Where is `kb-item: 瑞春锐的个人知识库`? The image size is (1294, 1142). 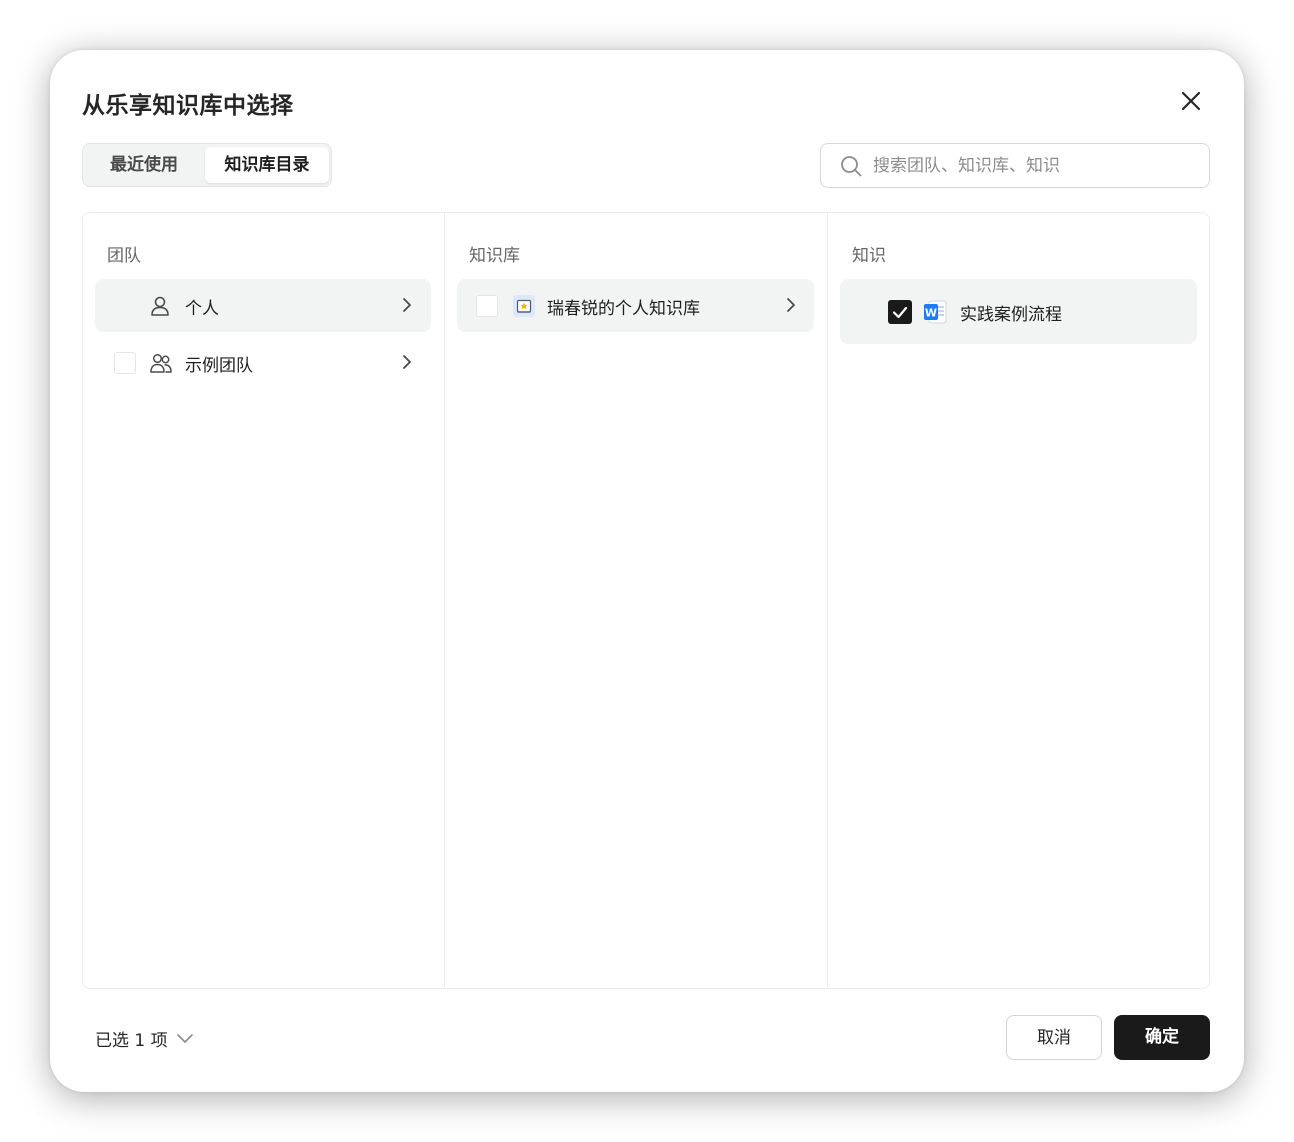 kb-item: 瑞春锐的个人知识库 is located at coordinates (635, 305).